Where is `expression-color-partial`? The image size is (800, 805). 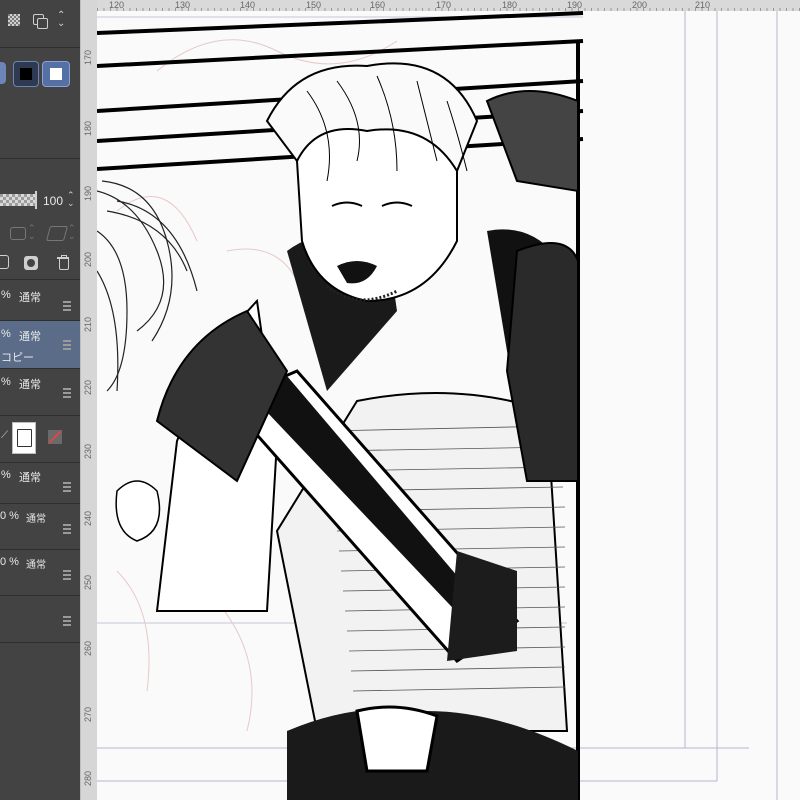
expression-color-partial is located at coordinates (3, 73).